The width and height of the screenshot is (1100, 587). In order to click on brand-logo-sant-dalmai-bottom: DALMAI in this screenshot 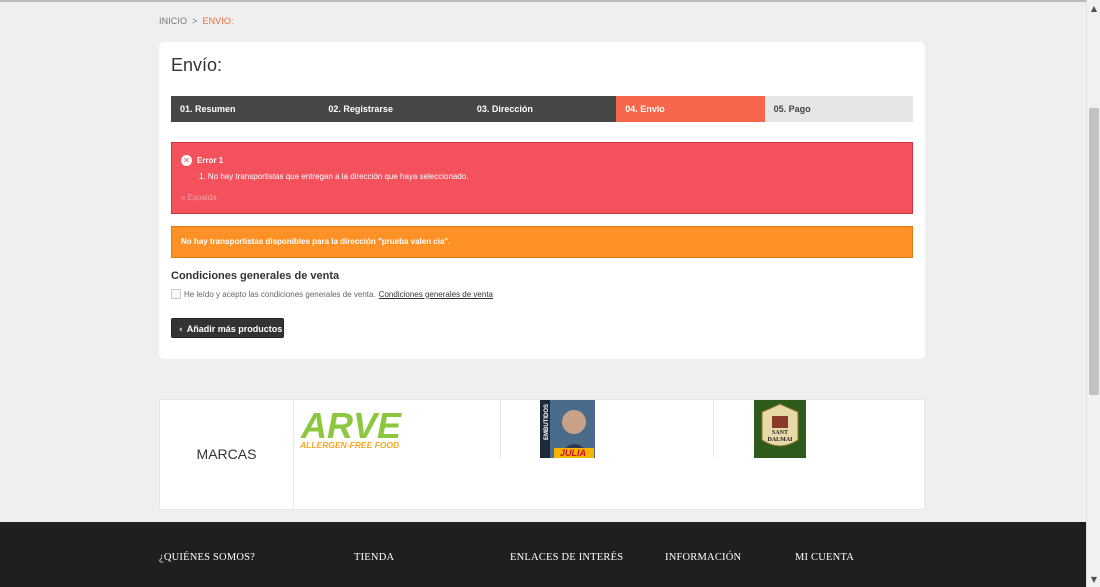, I will do `click(781, 440)`.